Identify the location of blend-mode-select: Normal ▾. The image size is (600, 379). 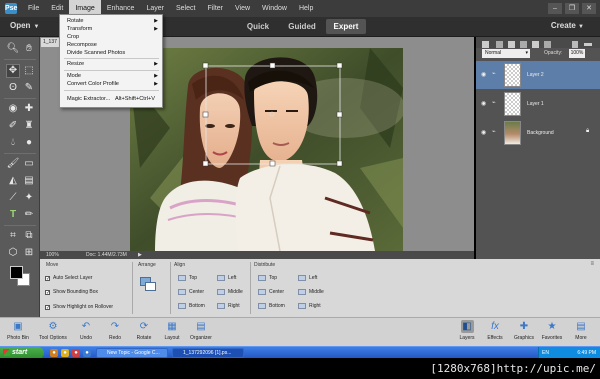
(506, 53).